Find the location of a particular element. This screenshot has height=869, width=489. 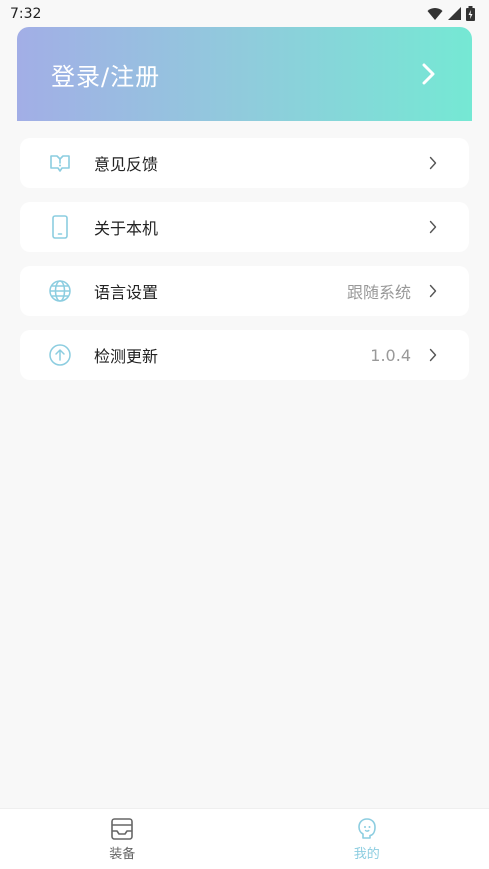

menu-item-label: 语言设置 is located at coordinates (126, 292).